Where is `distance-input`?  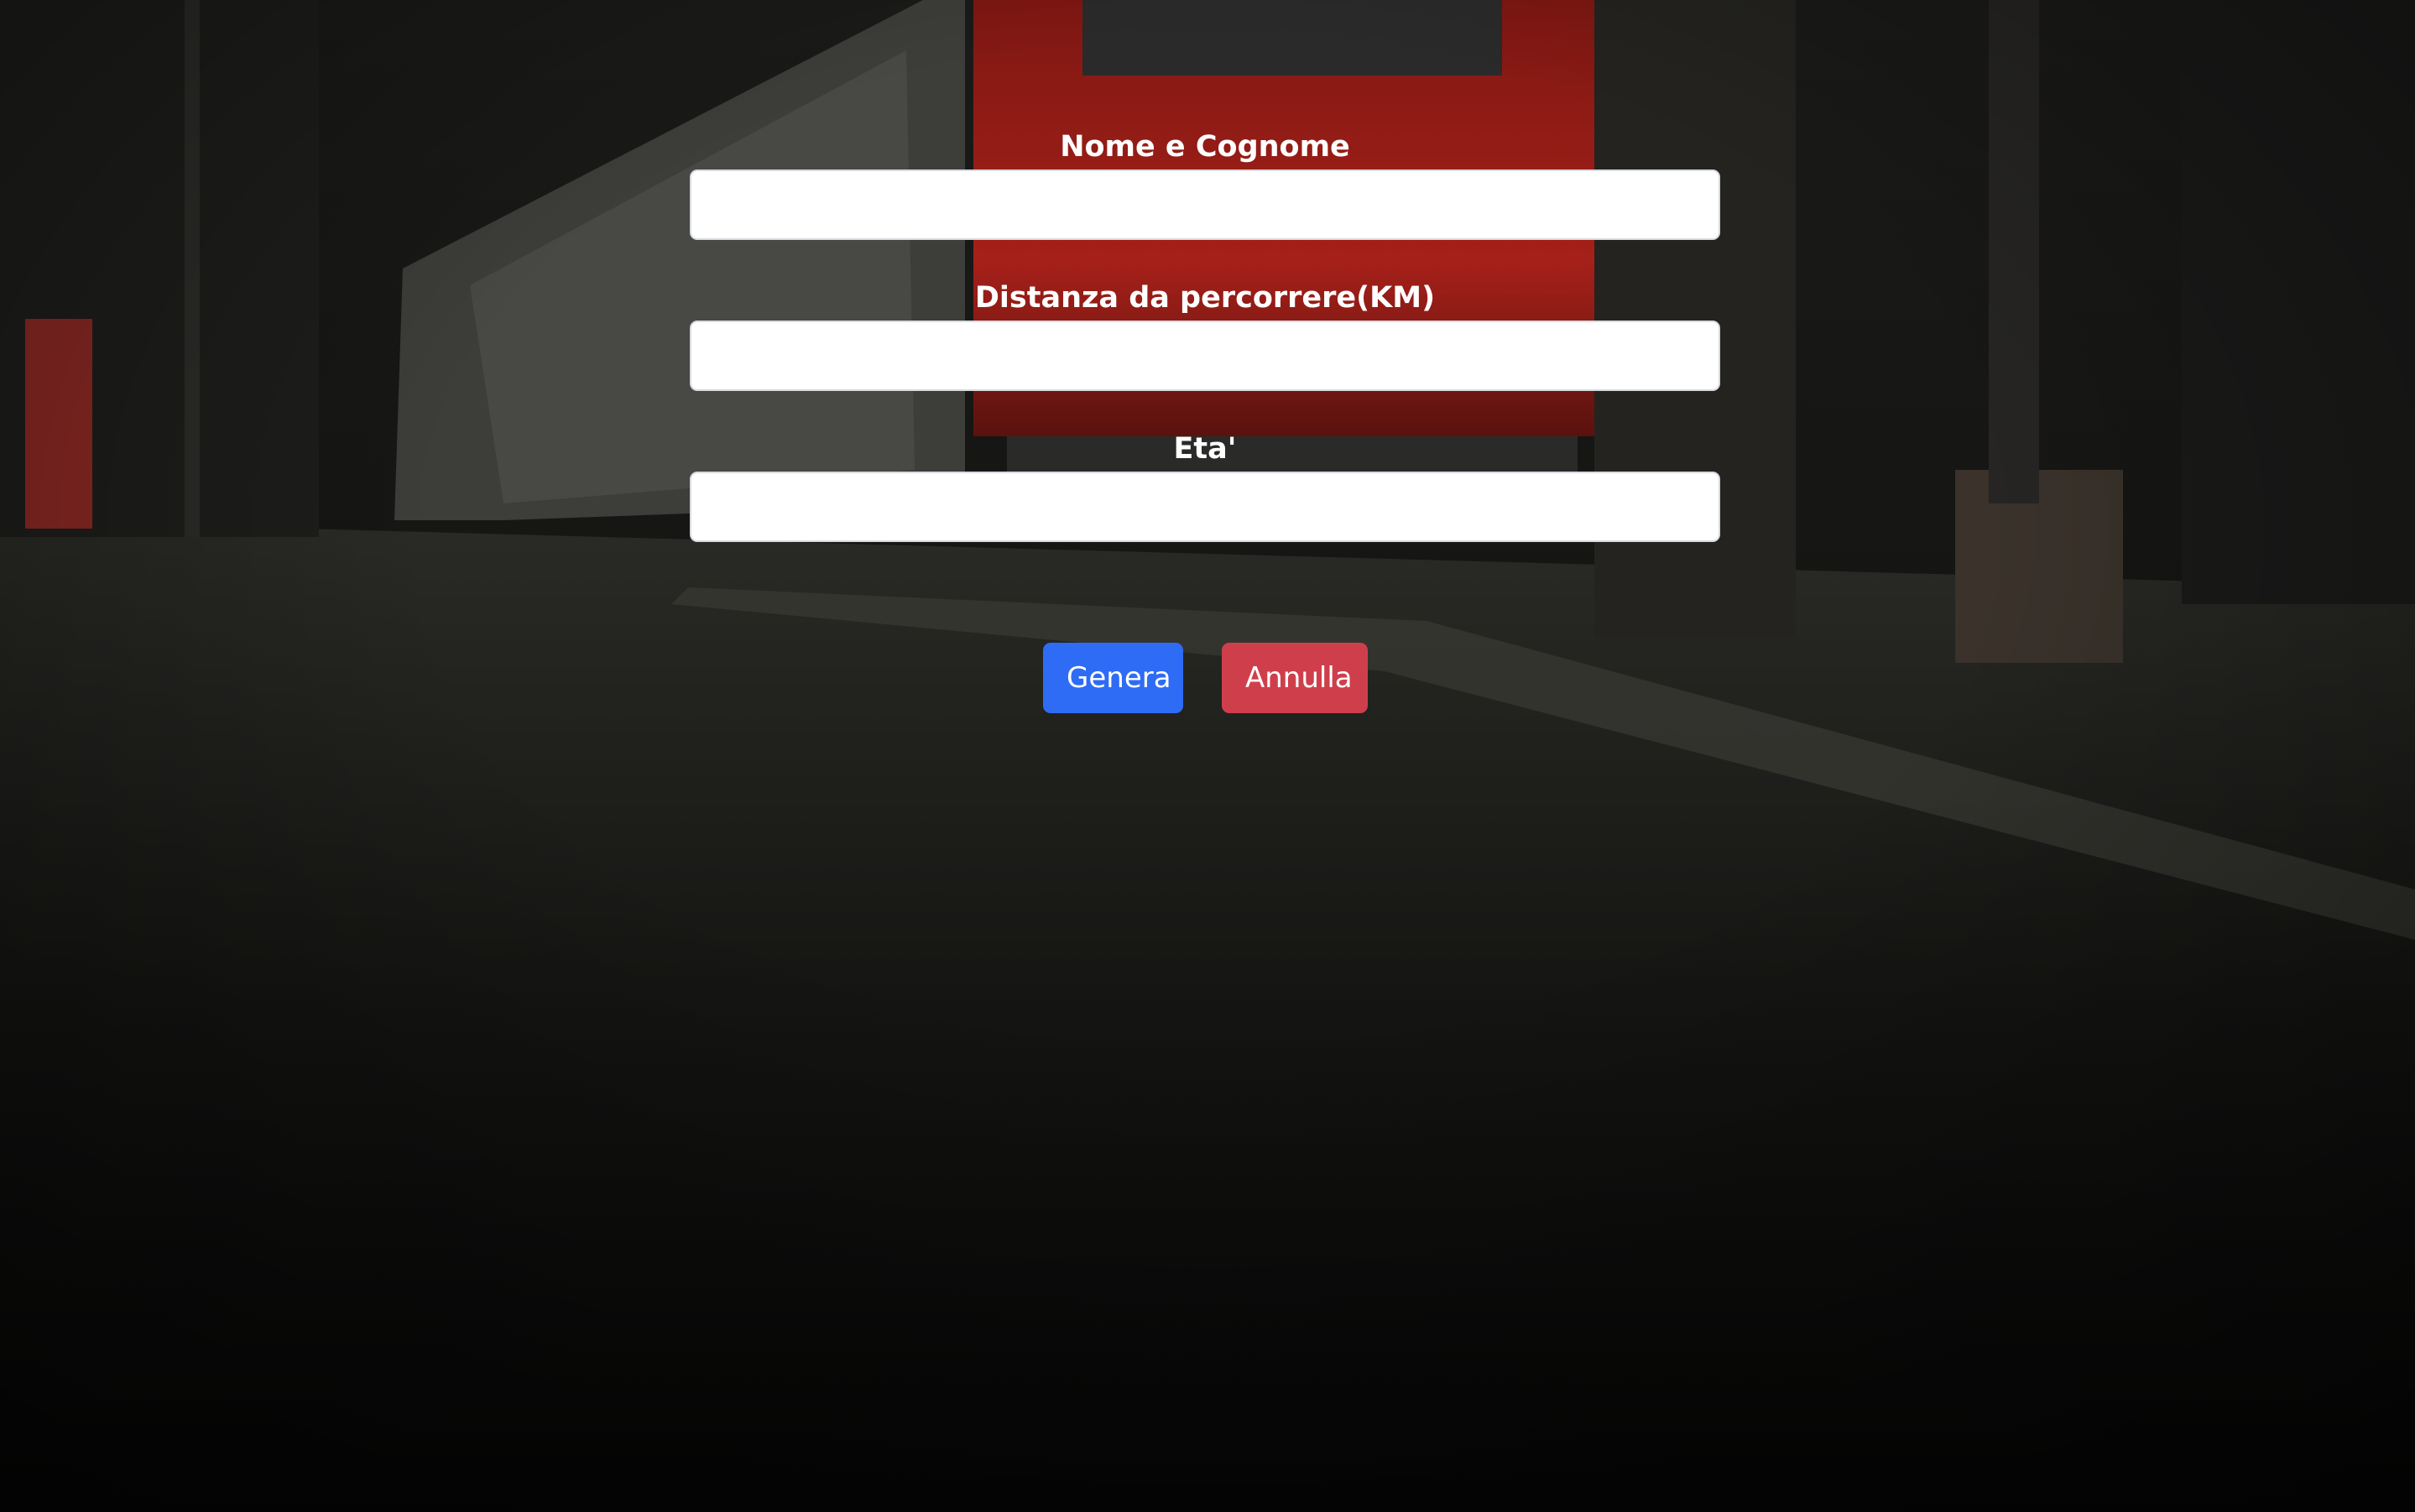
distance-input is located at coordinates (1205, 356).